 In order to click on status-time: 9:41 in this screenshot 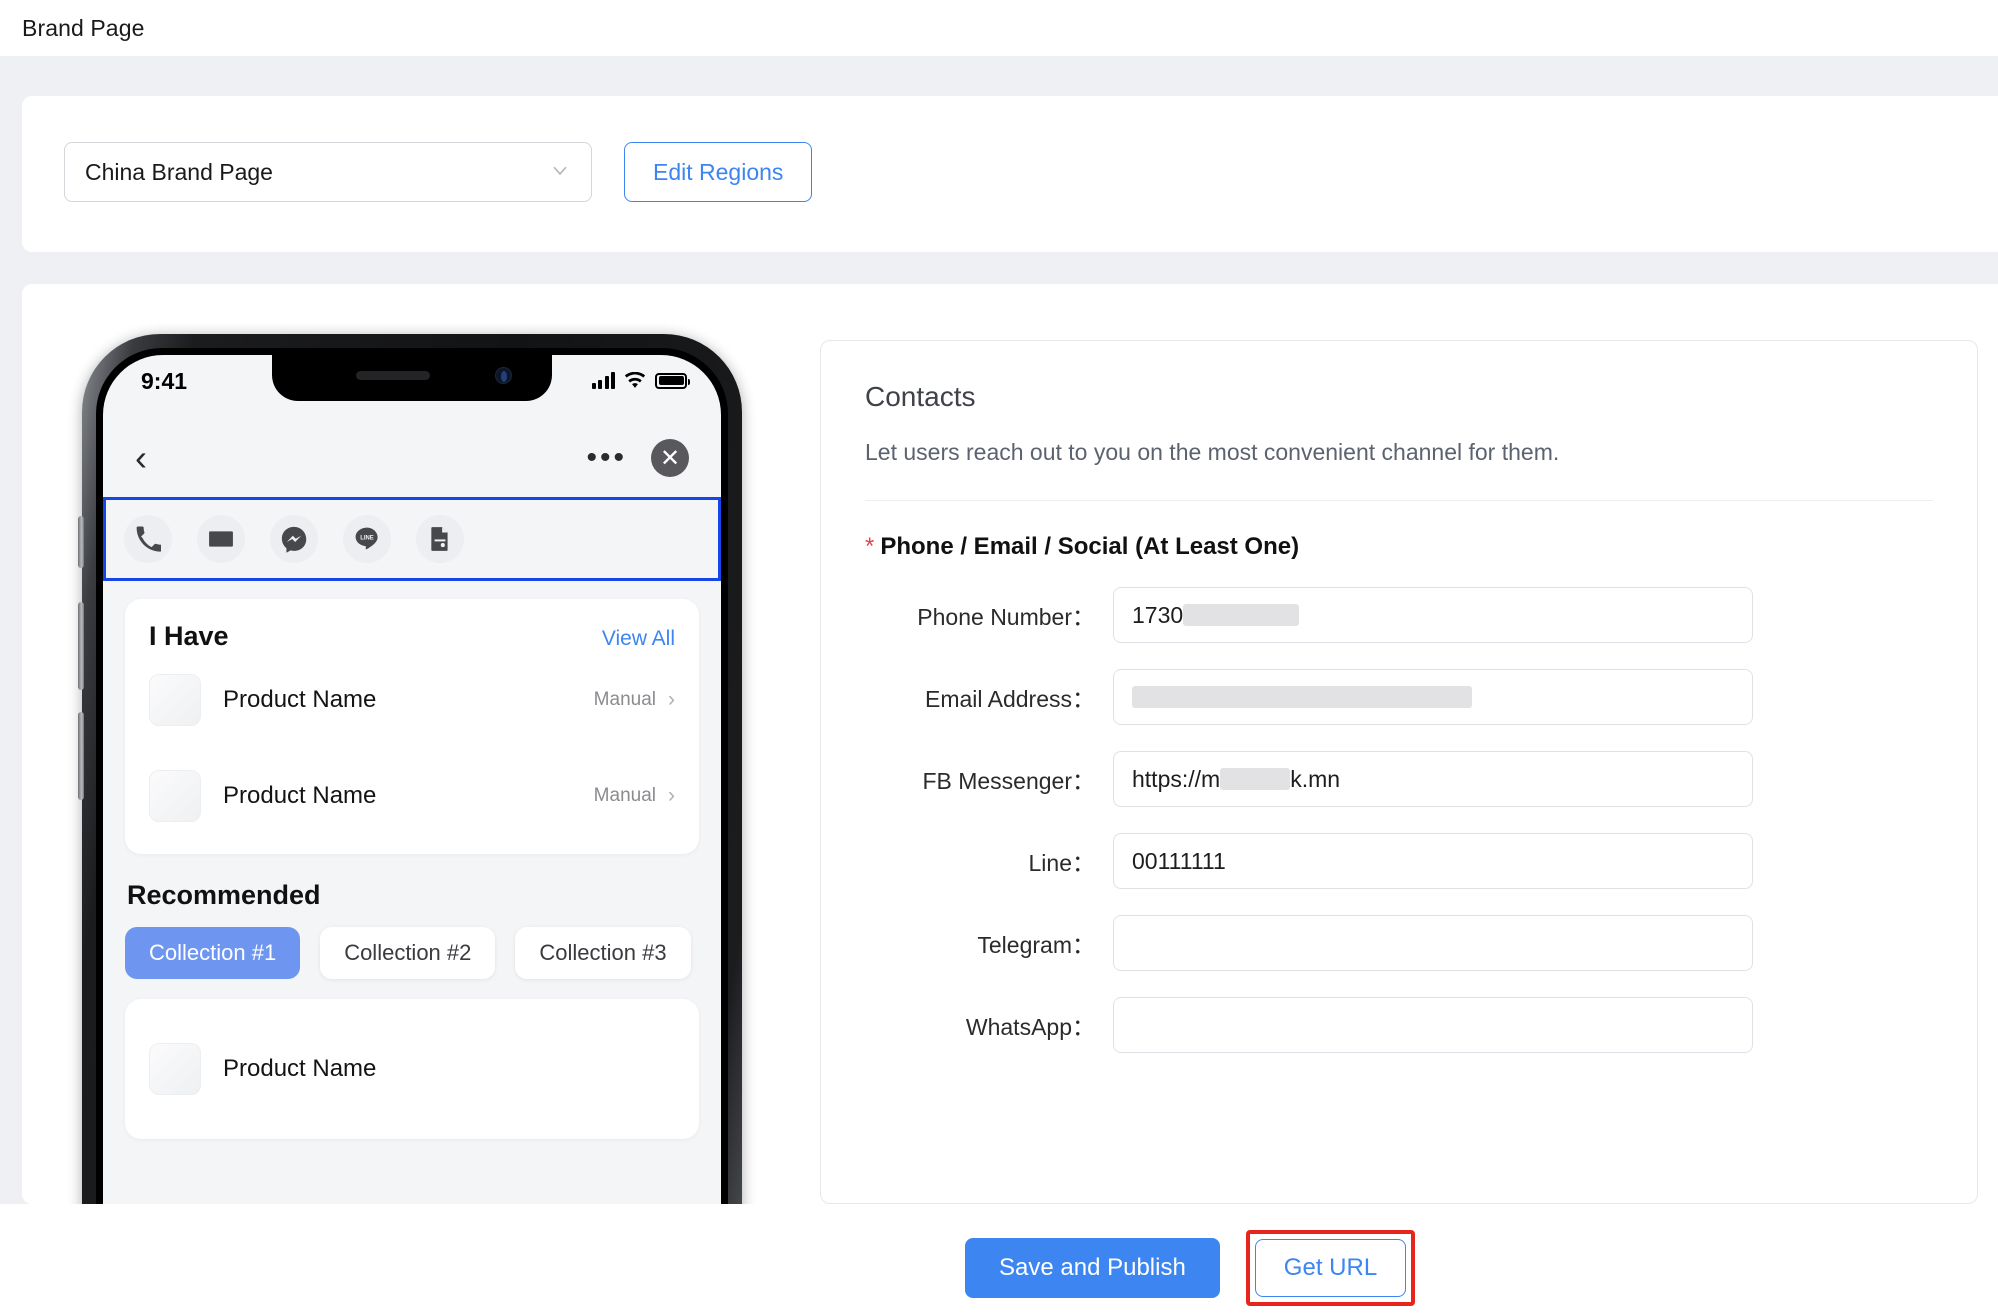, I will do `click(164, 381)`.